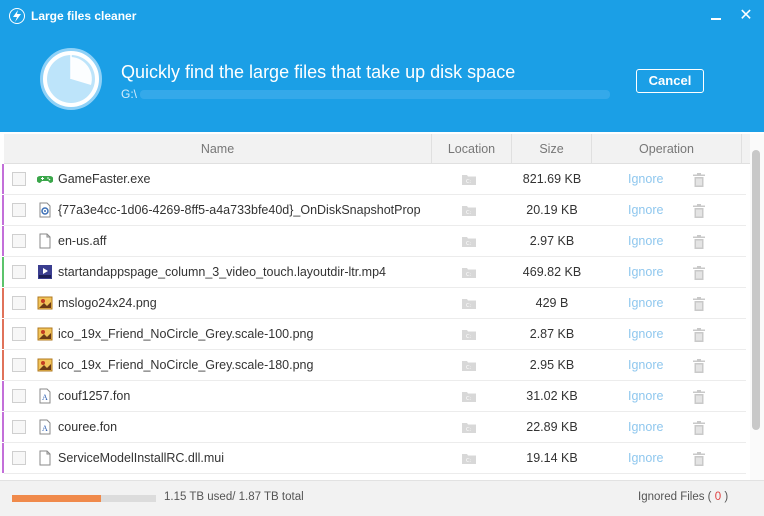 The height and width of the screenshot is (516, 764). What do you see at coordinates (716, 19) in the screenshot?
I see `minimize-icon` at bounding box center [716, 19].